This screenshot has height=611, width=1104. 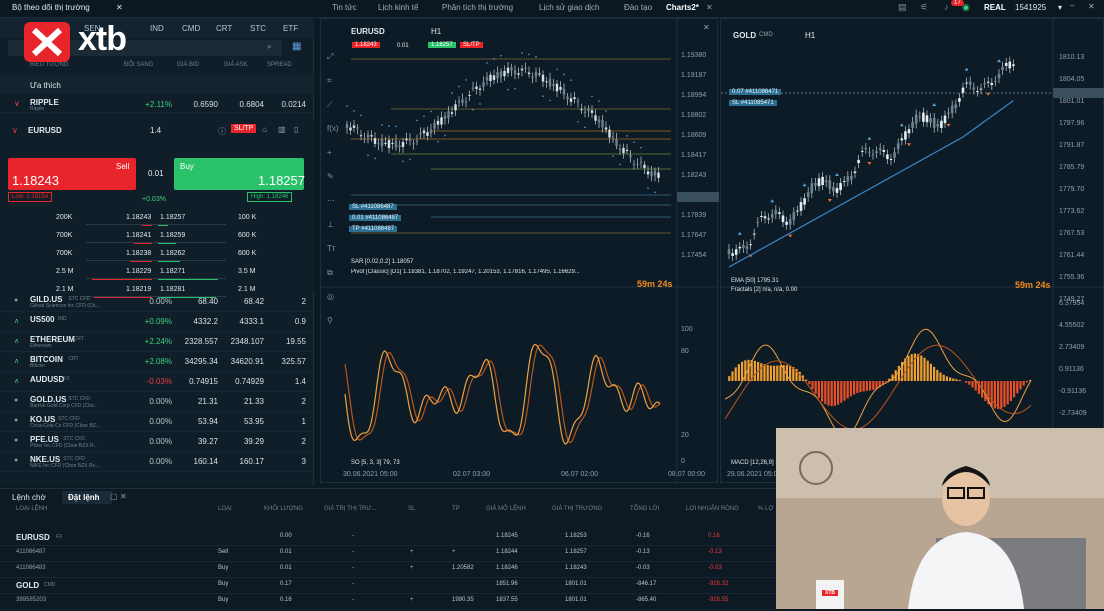 I want to click on toolbar-icon: Tт, so click(x=331, y=248).